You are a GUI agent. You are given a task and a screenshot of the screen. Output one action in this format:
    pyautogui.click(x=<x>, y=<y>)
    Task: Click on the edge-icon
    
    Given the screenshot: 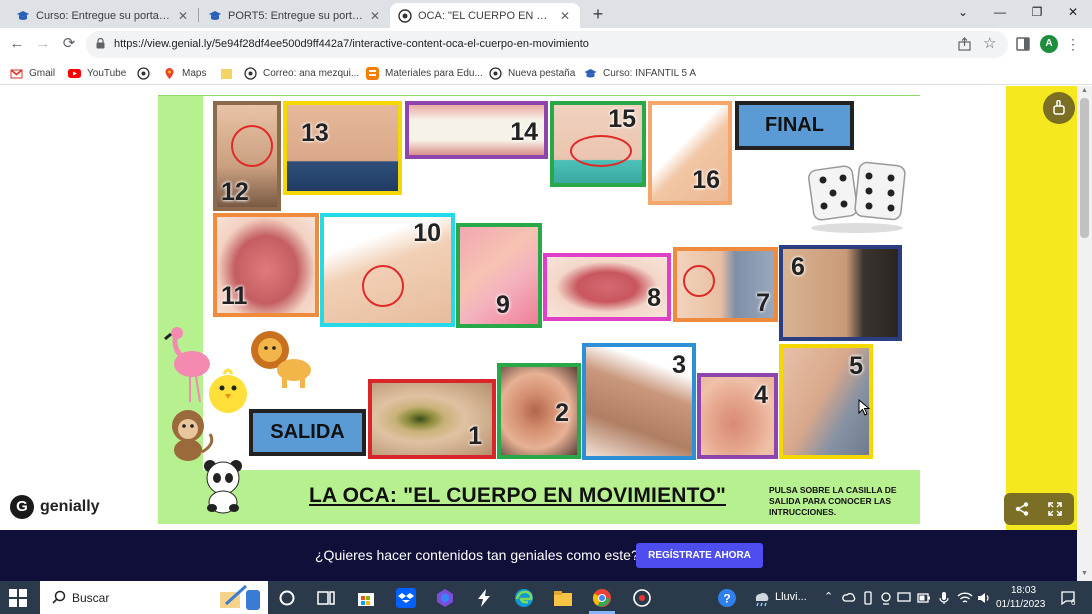 What is the action you would take?
    pyautogui.click(x=524, y=598)
    